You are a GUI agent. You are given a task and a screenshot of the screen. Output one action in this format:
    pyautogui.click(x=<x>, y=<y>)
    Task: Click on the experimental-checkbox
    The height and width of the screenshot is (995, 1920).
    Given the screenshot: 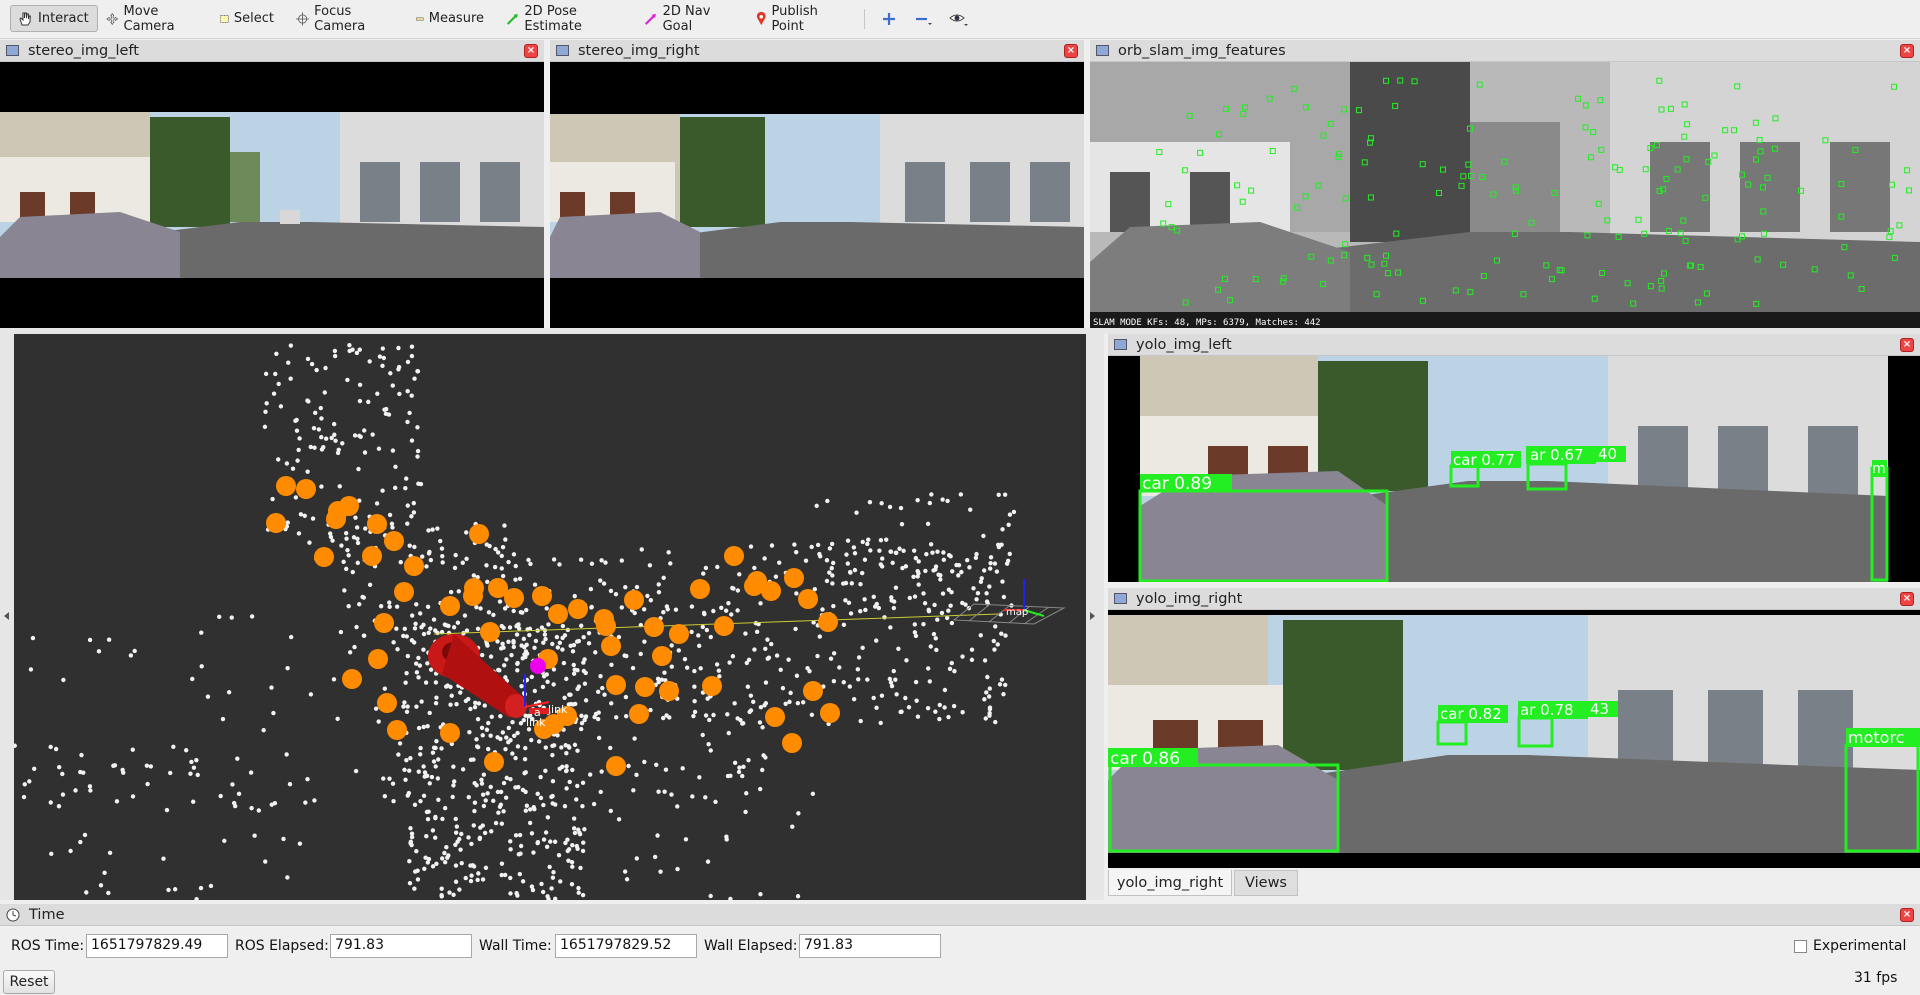 What is the action you would take?
    pyautogui.click(x=1800, y=946)
    